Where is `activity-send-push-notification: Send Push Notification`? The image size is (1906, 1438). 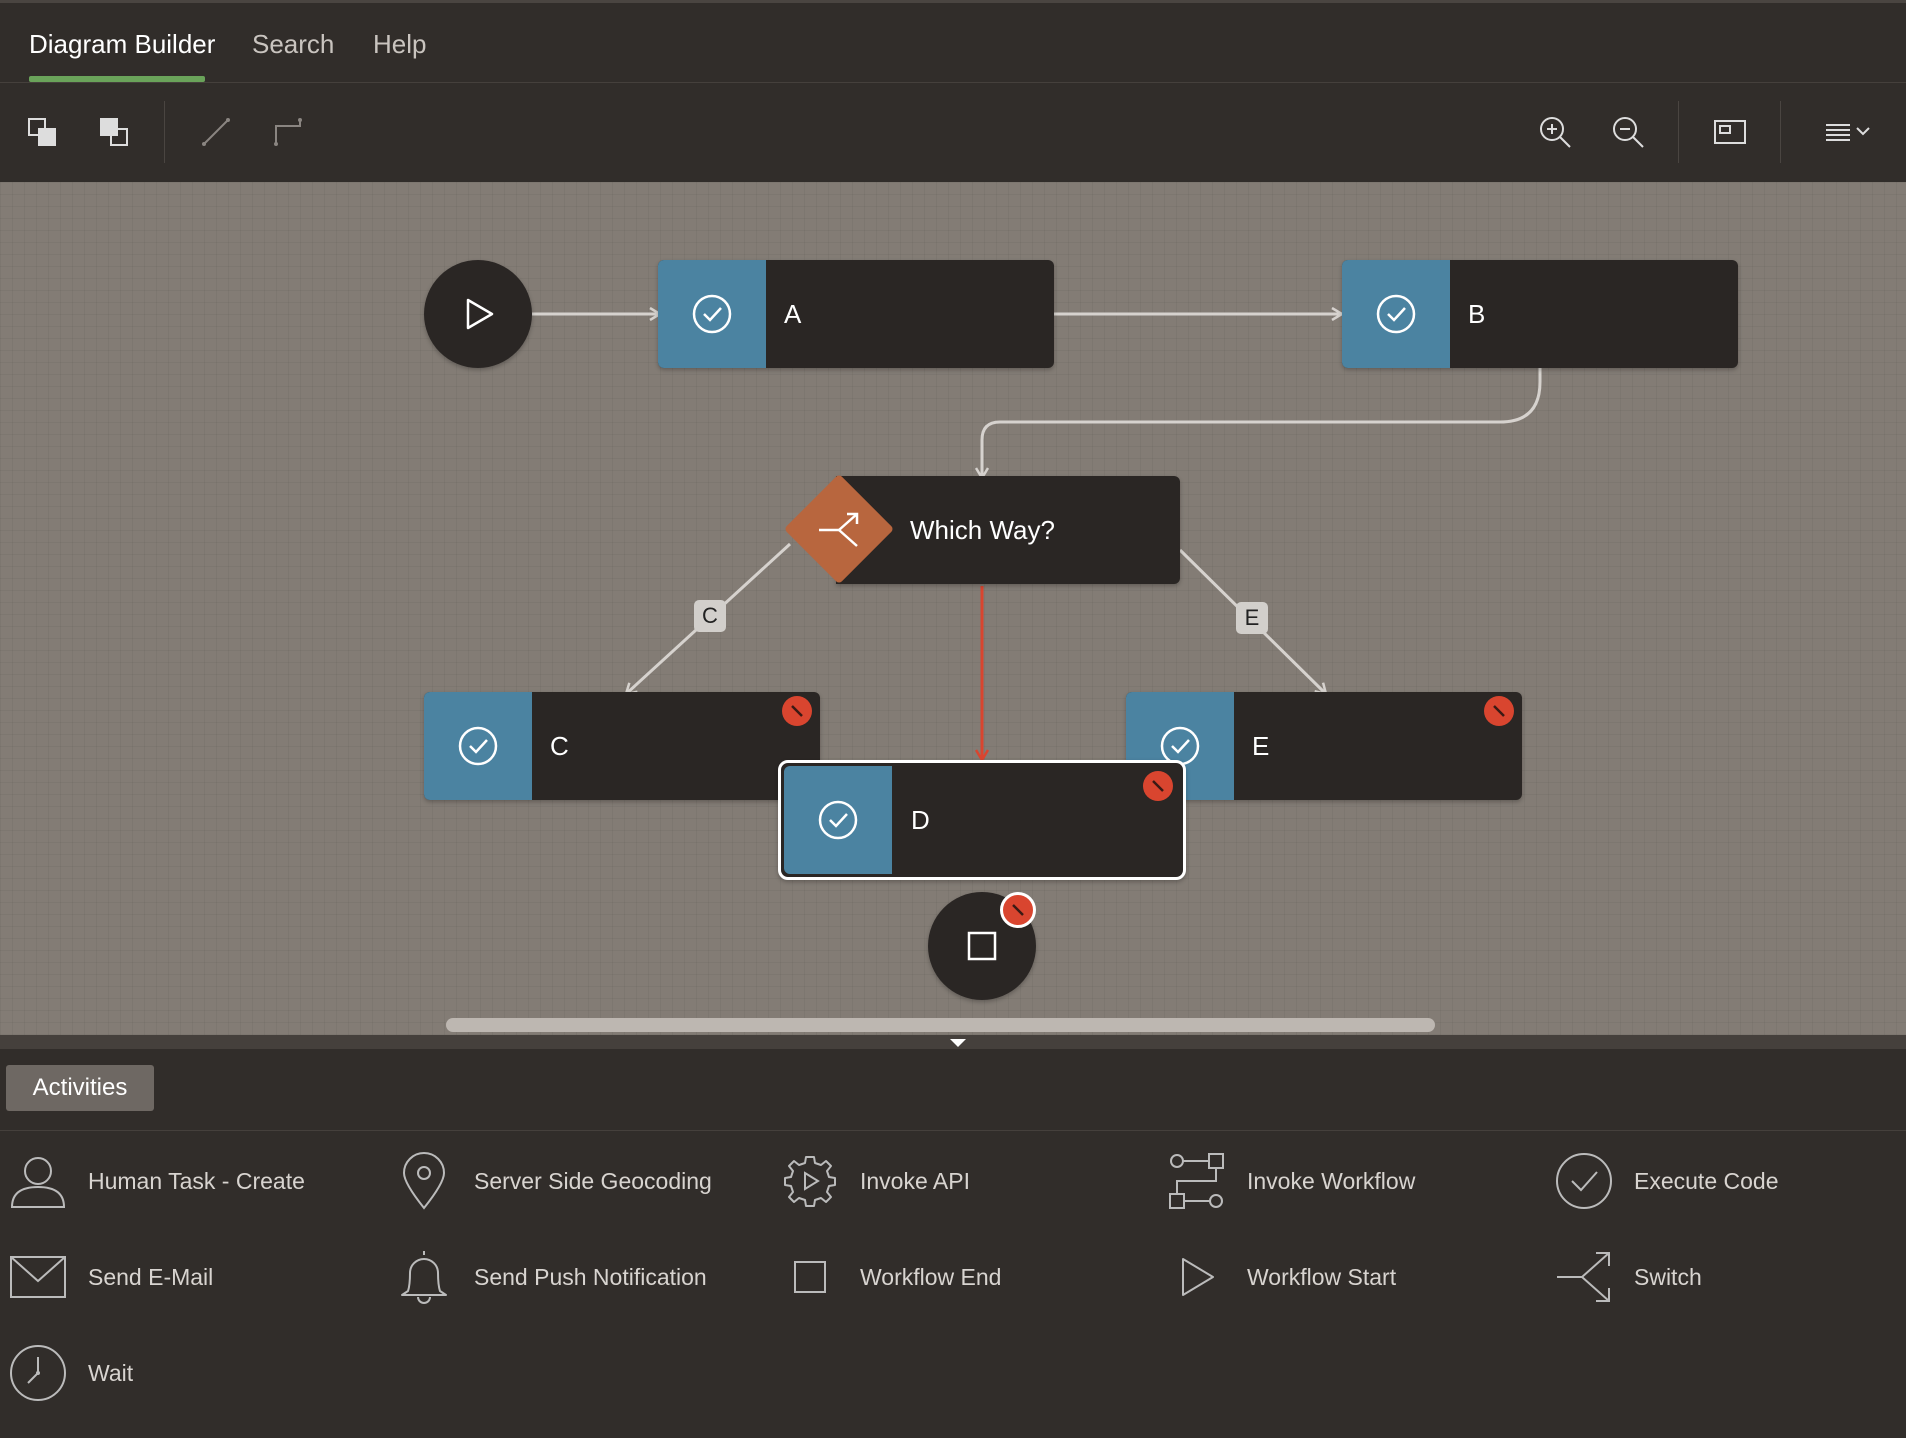 activity-send-push-notification: Send Push Notification is located at coordinates (550, 1277).